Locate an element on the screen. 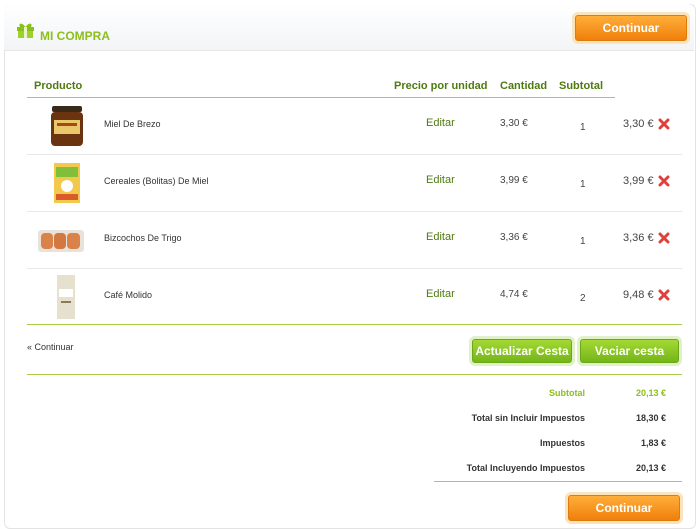 The height and width of the screenshot is (529, 700). row-subtotal: 3,36 € is located at coordinates (638, 238).